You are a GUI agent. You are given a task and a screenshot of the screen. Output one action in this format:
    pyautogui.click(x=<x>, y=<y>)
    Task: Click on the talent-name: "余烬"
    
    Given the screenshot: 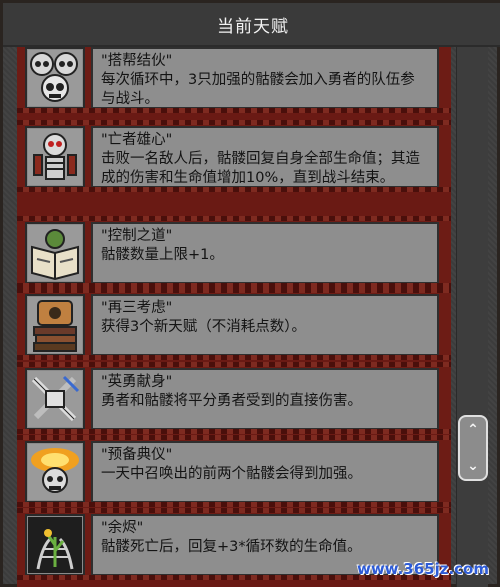 What is the action you would take?
    pyautogui.click(x=122, y=528)
    